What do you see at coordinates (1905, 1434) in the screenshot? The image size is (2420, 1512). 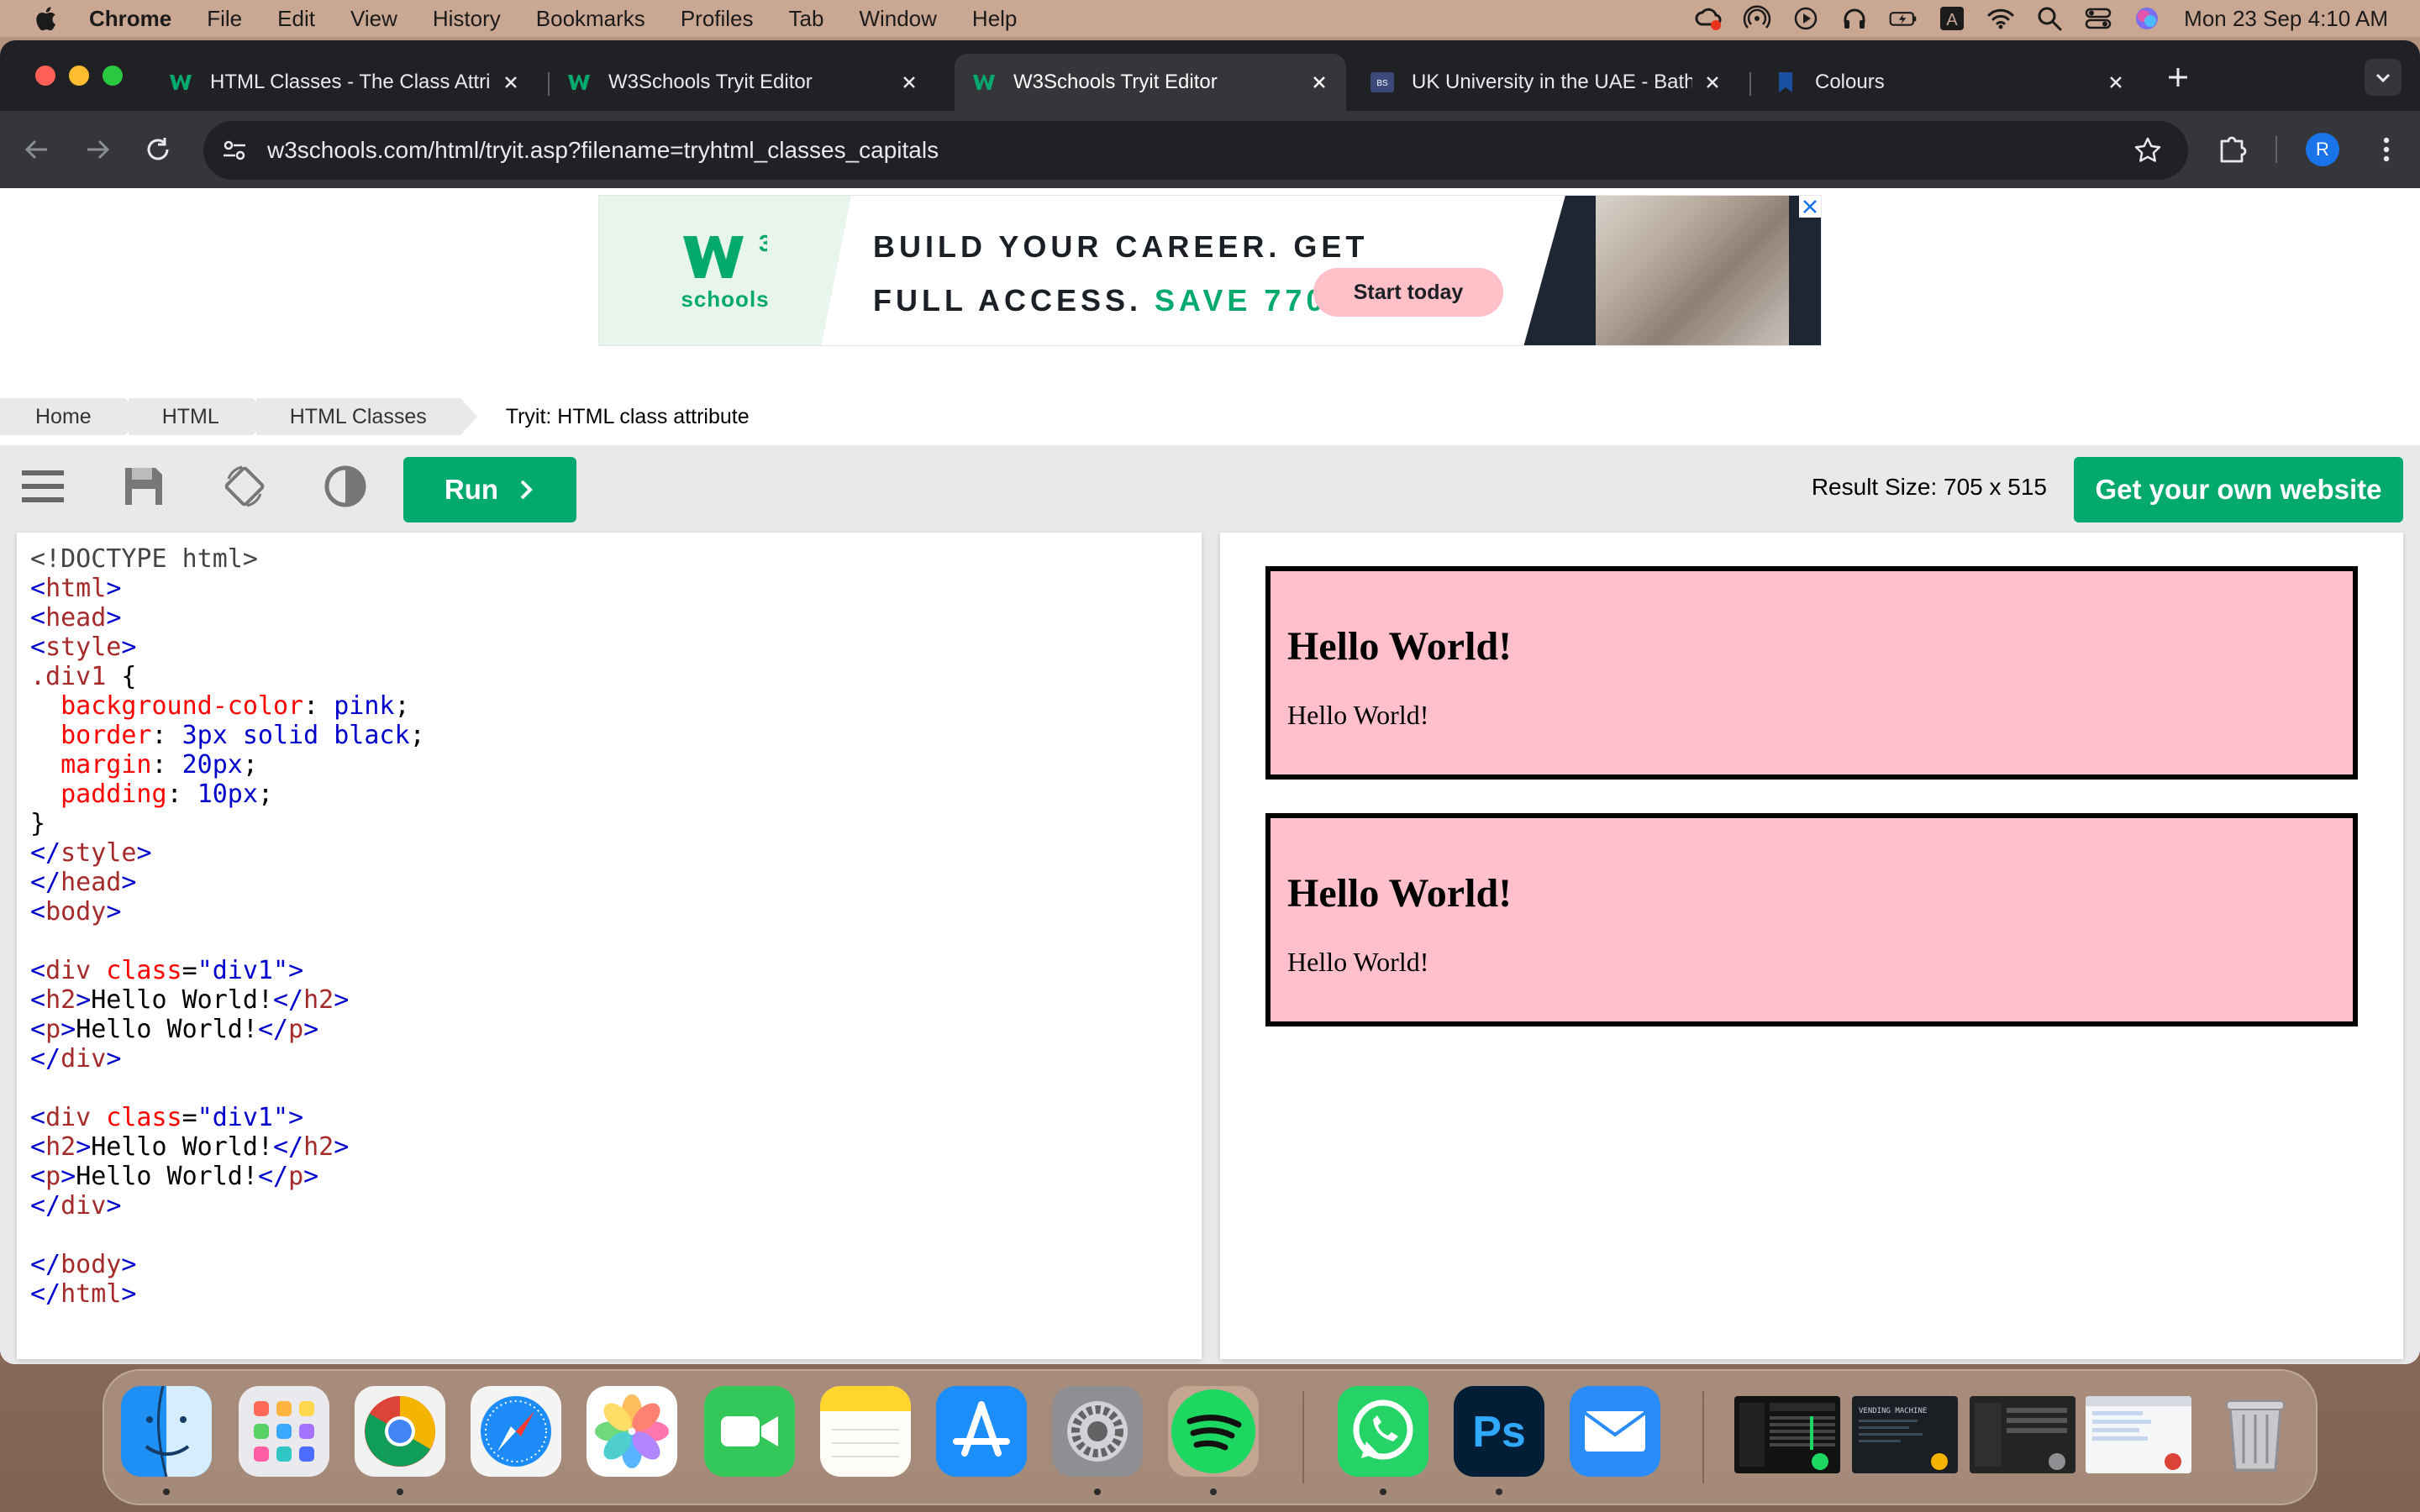 I see `vending-machine-window: VENDING MACHINE` at bounding box center [1905, 1434].